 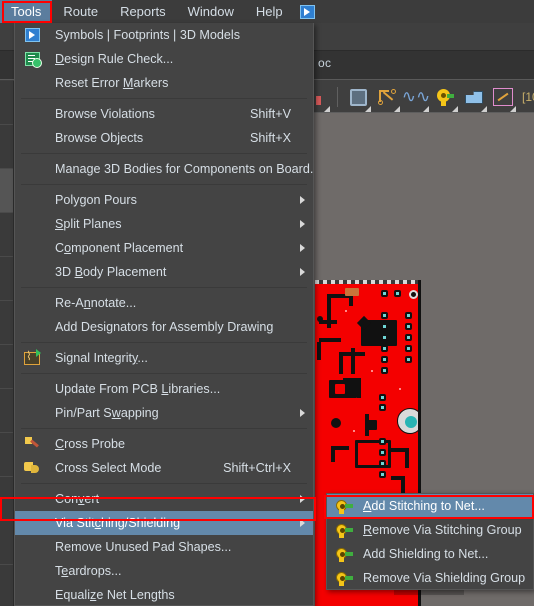 I want to click on menubar-play-button, so click(x=307, y=11).